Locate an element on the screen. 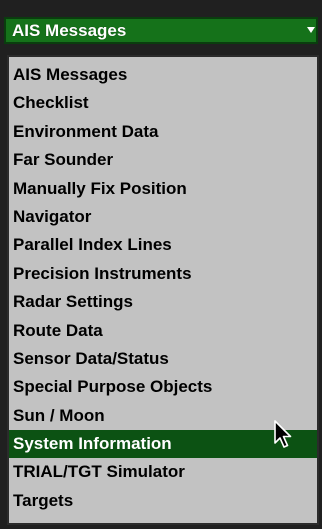 The image size is (322, 529). list-item-highlighted: System Information is located at coordinates (163, 444).